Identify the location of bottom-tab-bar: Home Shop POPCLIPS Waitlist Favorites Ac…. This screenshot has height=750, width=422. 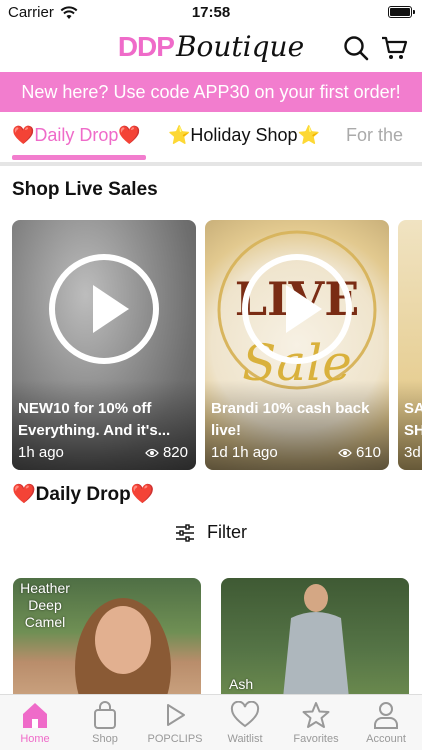
(211, 722).